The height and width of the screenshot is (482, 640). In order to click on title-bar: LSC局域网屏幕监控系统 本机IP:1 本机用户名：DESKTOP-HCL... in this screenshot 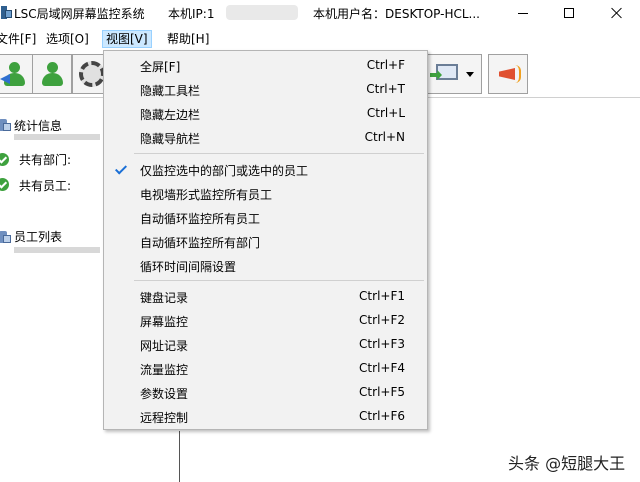, I will do `click(320, 13)`.